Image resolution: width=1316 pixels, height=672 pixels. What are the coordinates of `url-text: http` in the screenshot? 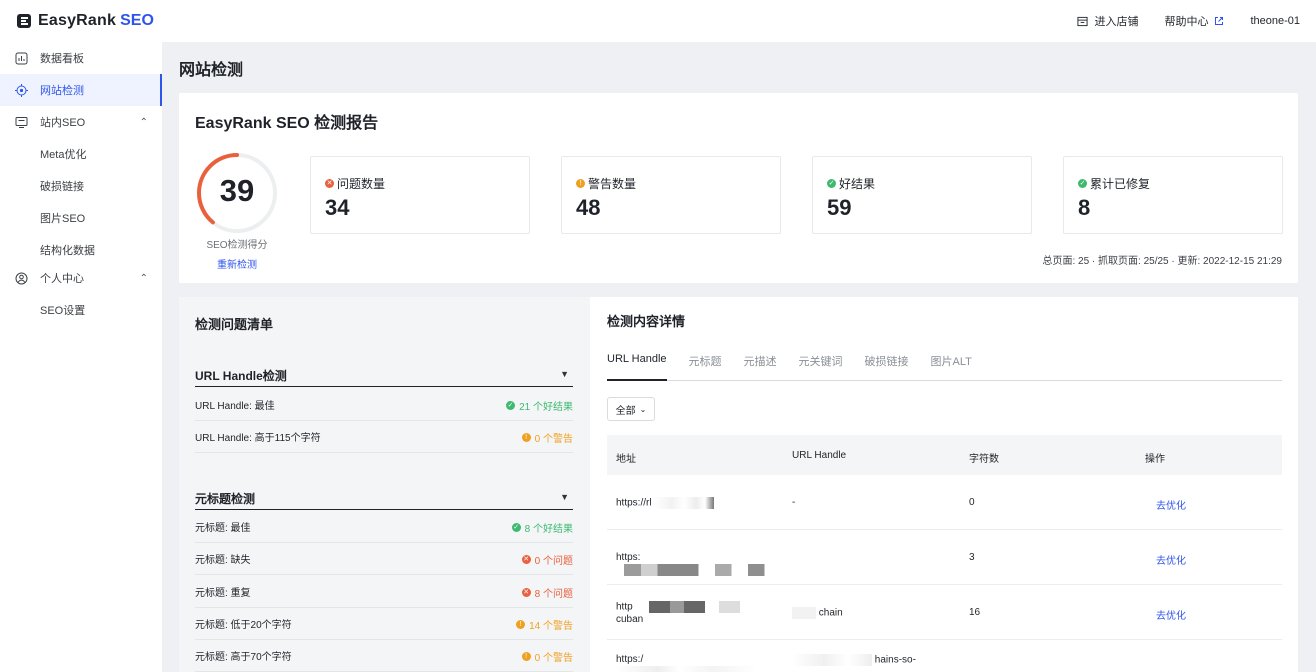 It's located at (624, 607).